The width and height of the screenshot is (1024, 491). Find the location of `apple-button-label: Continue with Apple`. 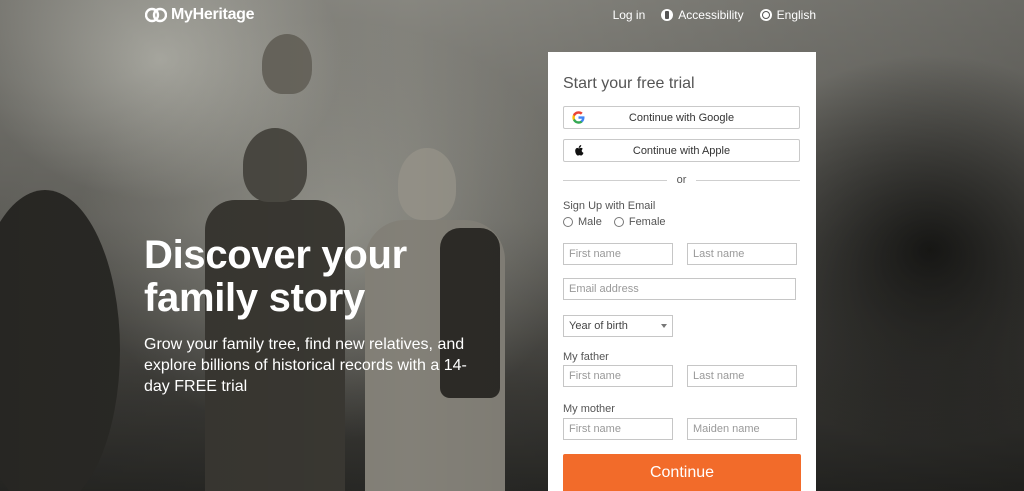

apple-button-label: Continue with Apple is located at coordinates (681, 150).